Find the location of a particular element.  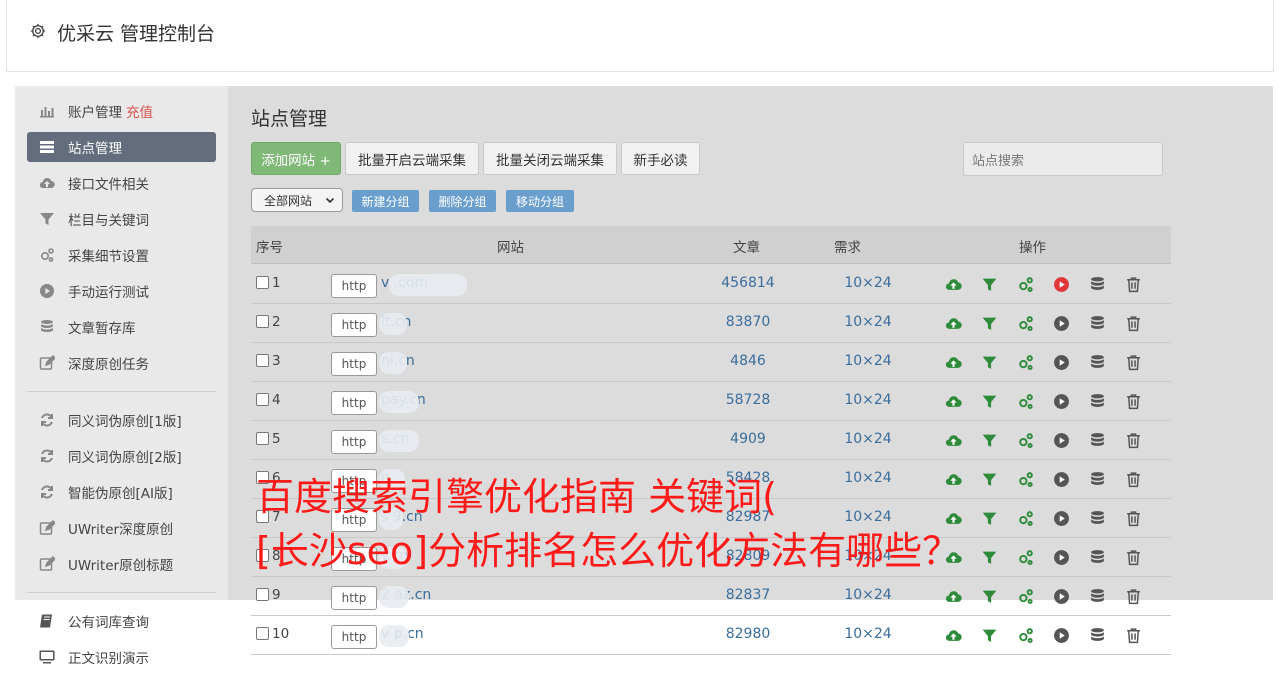

add-site-button: 添加网站 + is located at coordinates (296, 158).